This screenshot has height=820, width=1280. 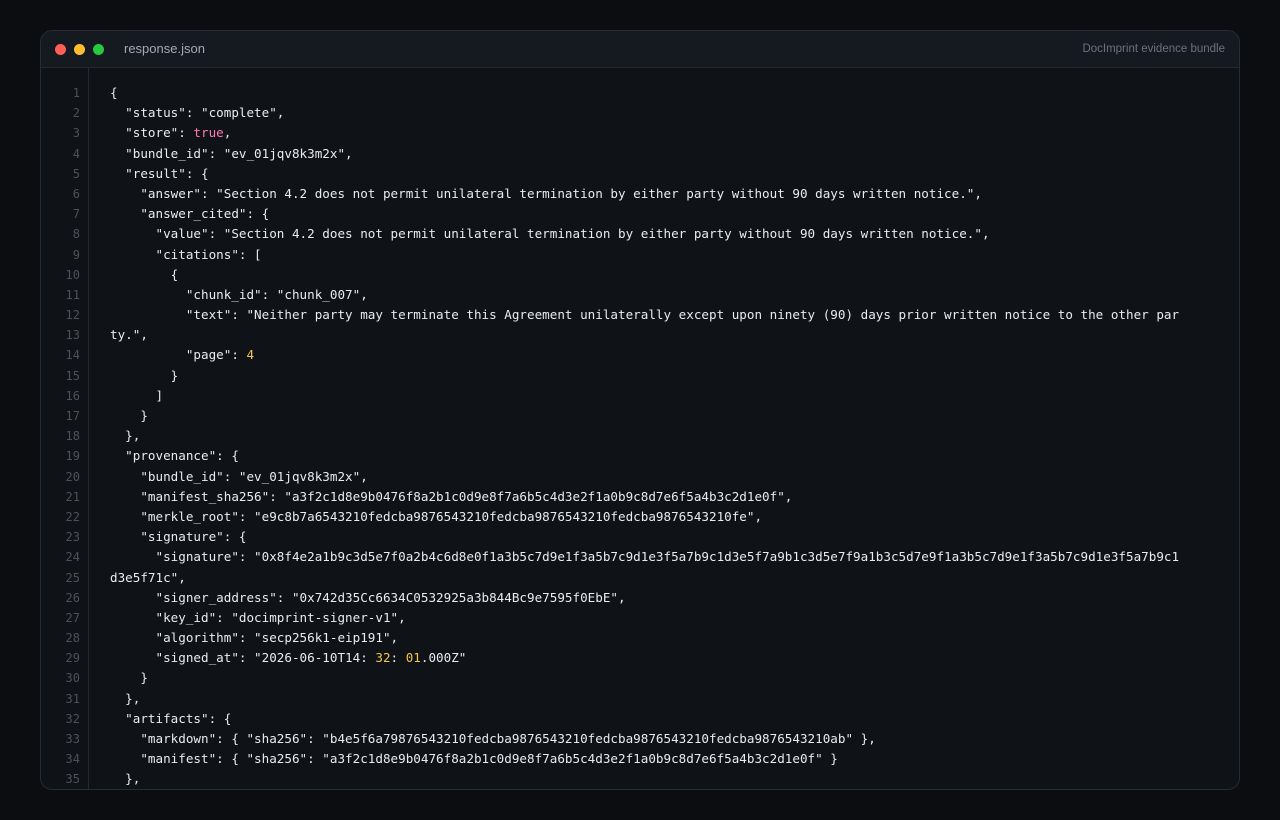 What do you see at coordinates (667, 295) in the screenshot?
I see `code-line: "chunk_id": "chunk_007",` at bounding box center [667, 295].